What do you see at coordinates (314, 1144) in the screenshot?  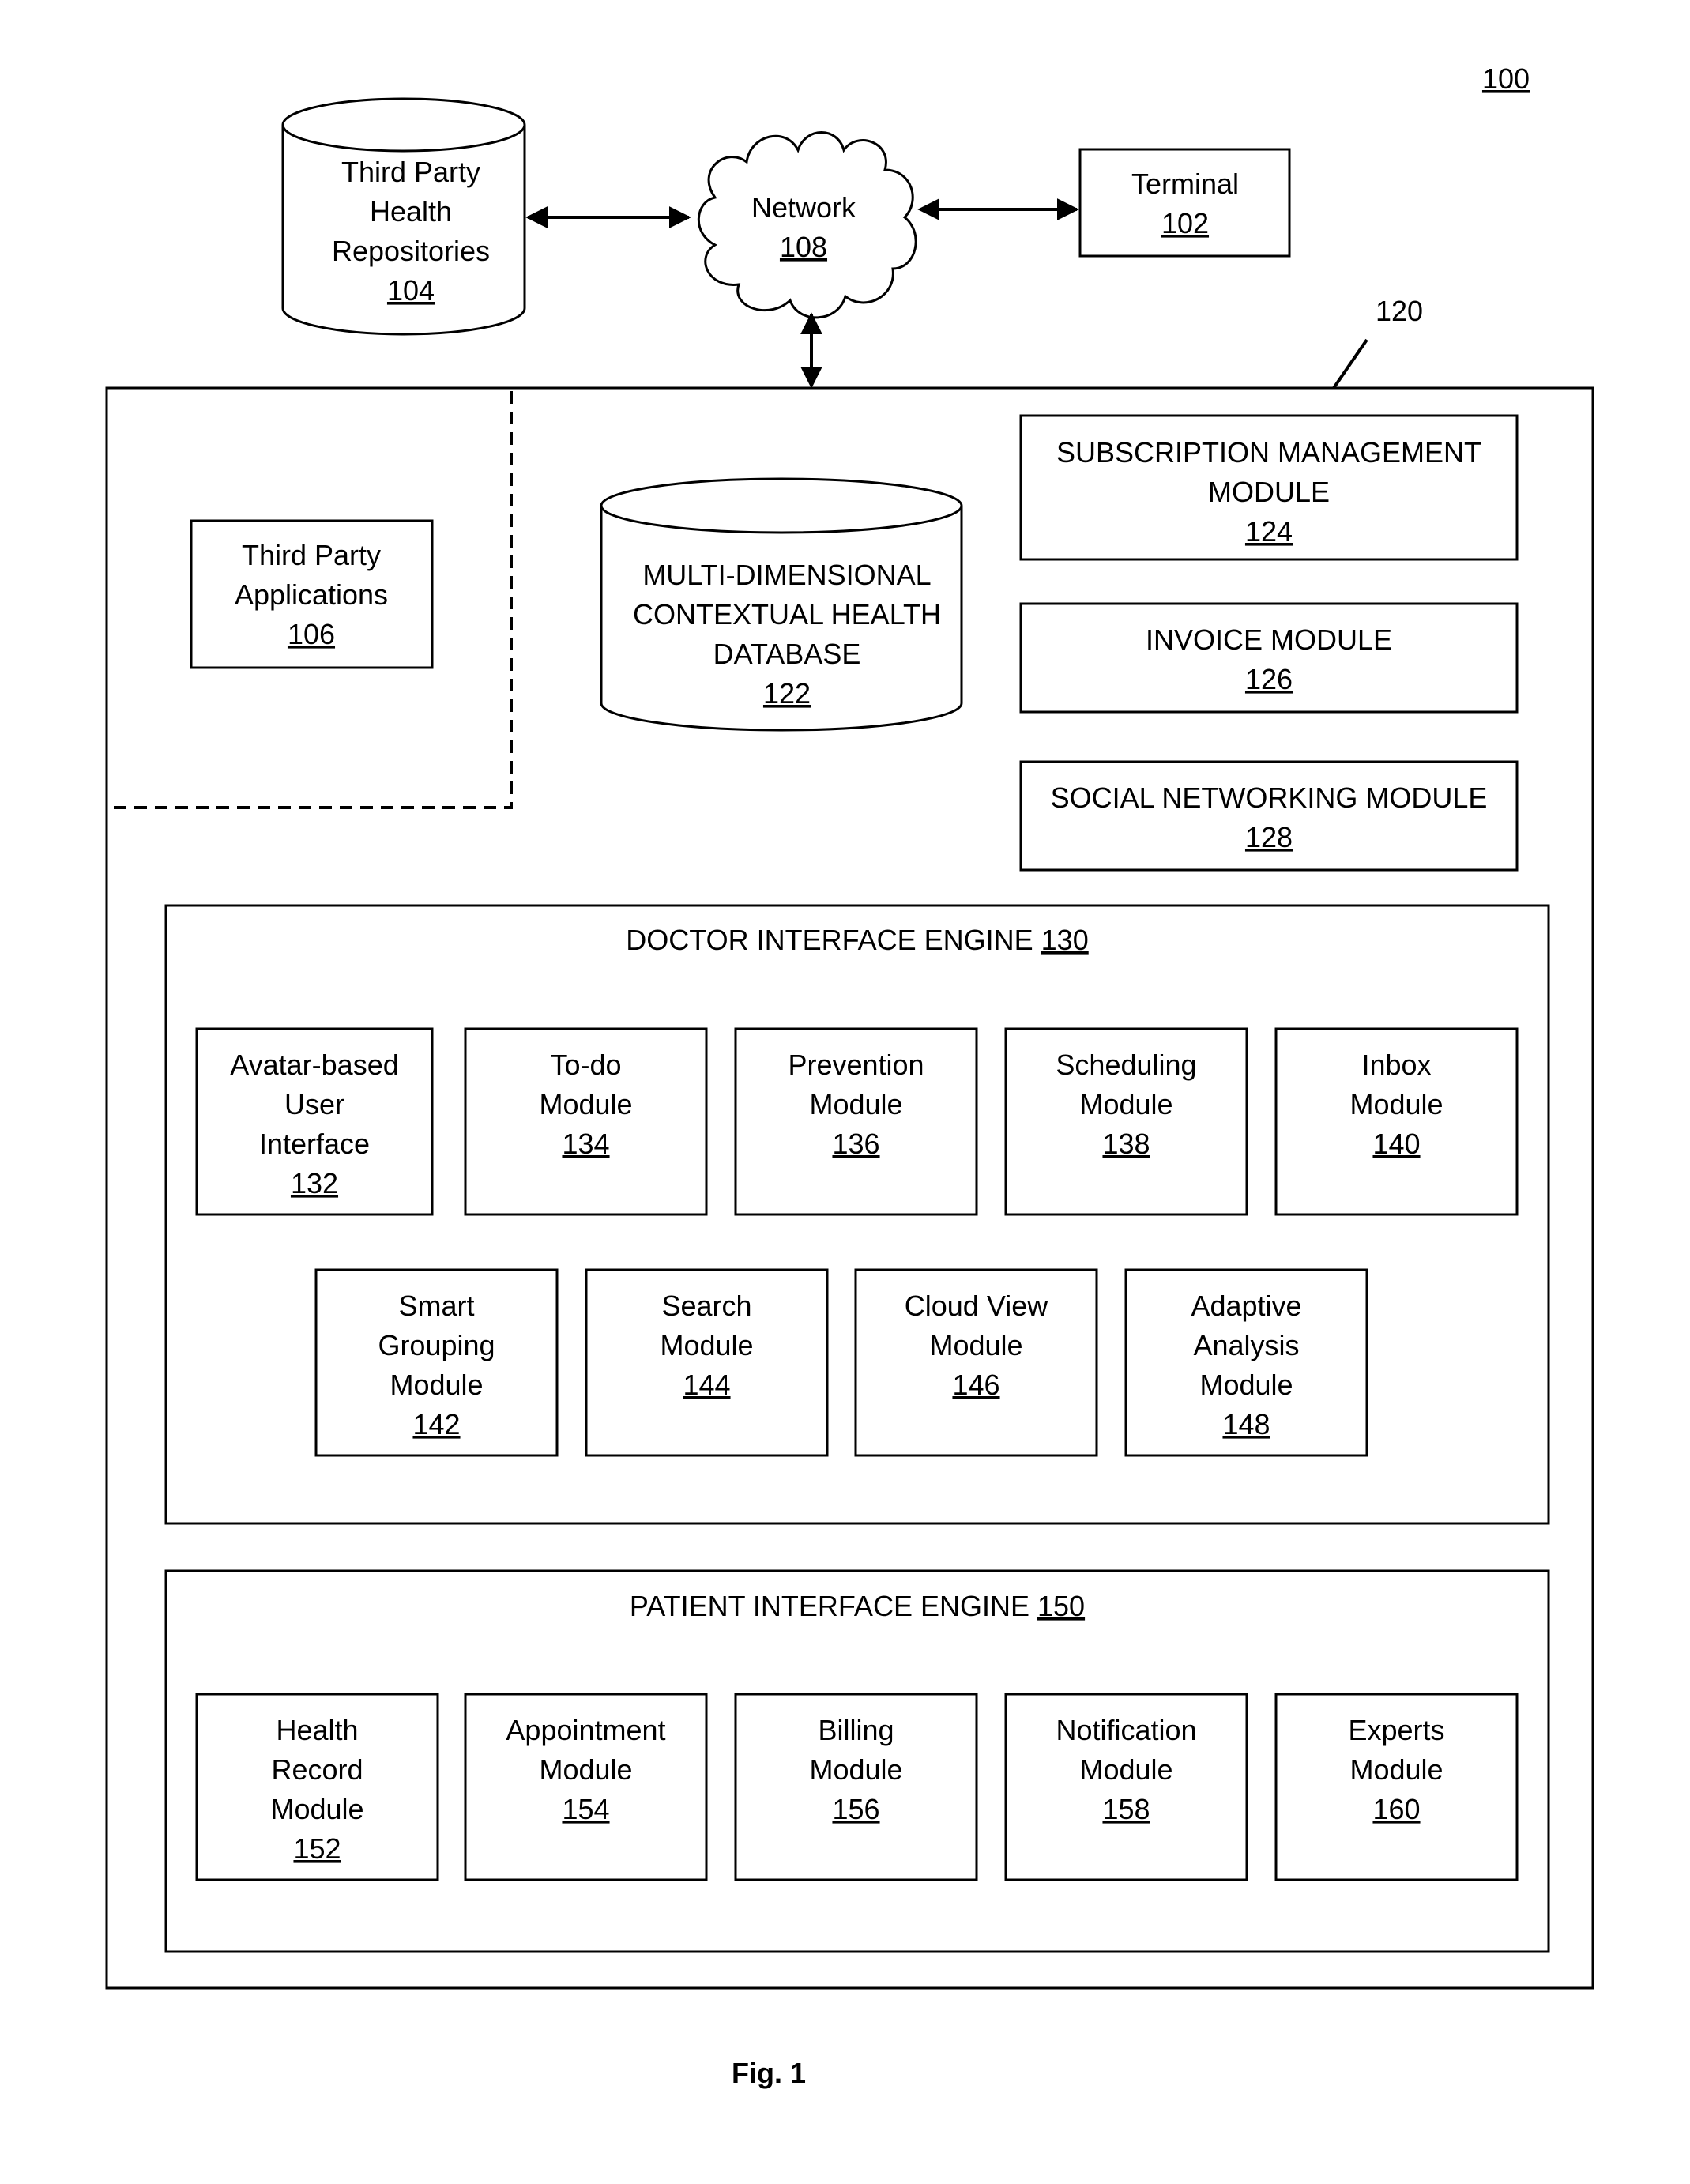 I see `module-label-line: Interface` at bounding box center [314, 1144].